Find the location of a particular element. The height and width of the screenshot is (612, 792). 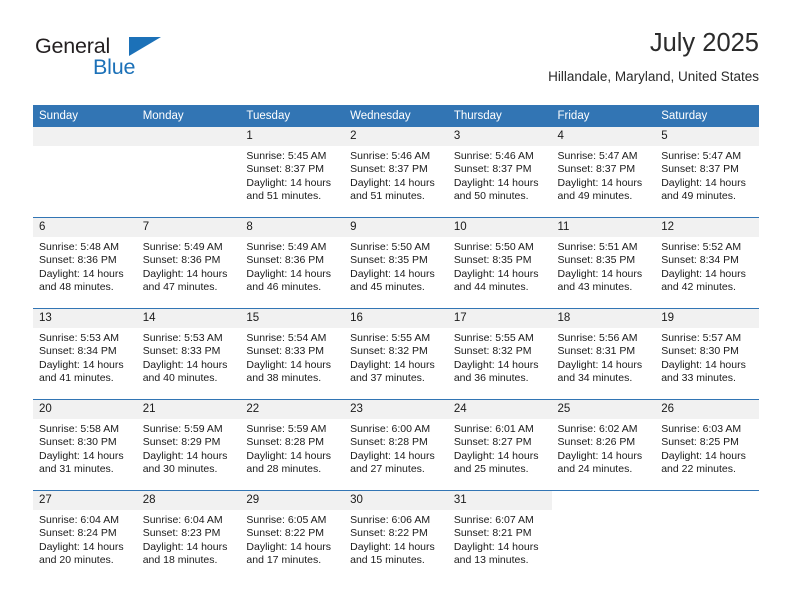

daylight-text: Daylight: 14 hours and 43 minutes. is located at coordinates (600, 280).